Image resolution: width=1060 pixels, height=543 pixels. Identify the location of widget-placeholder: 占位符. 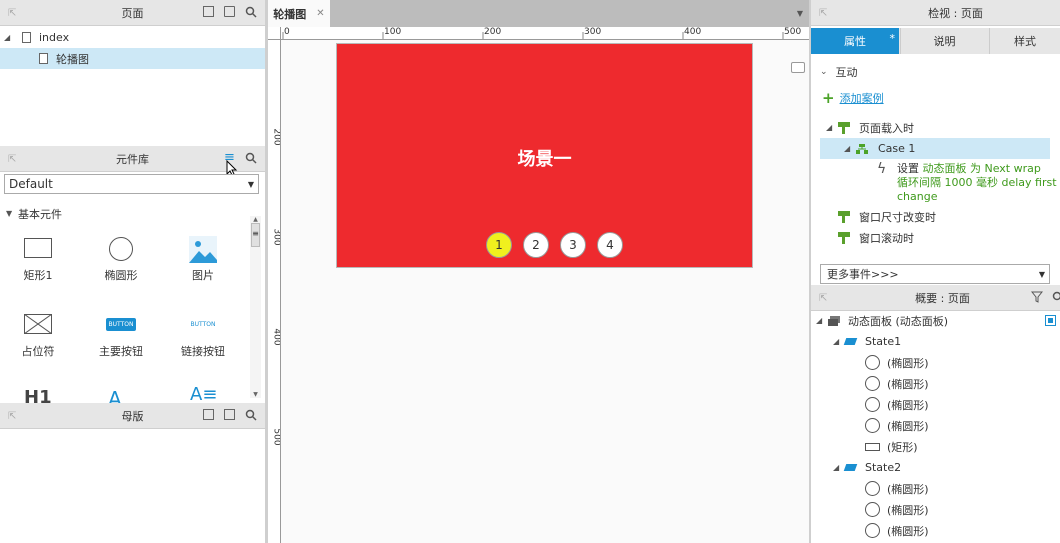
(38, 336).